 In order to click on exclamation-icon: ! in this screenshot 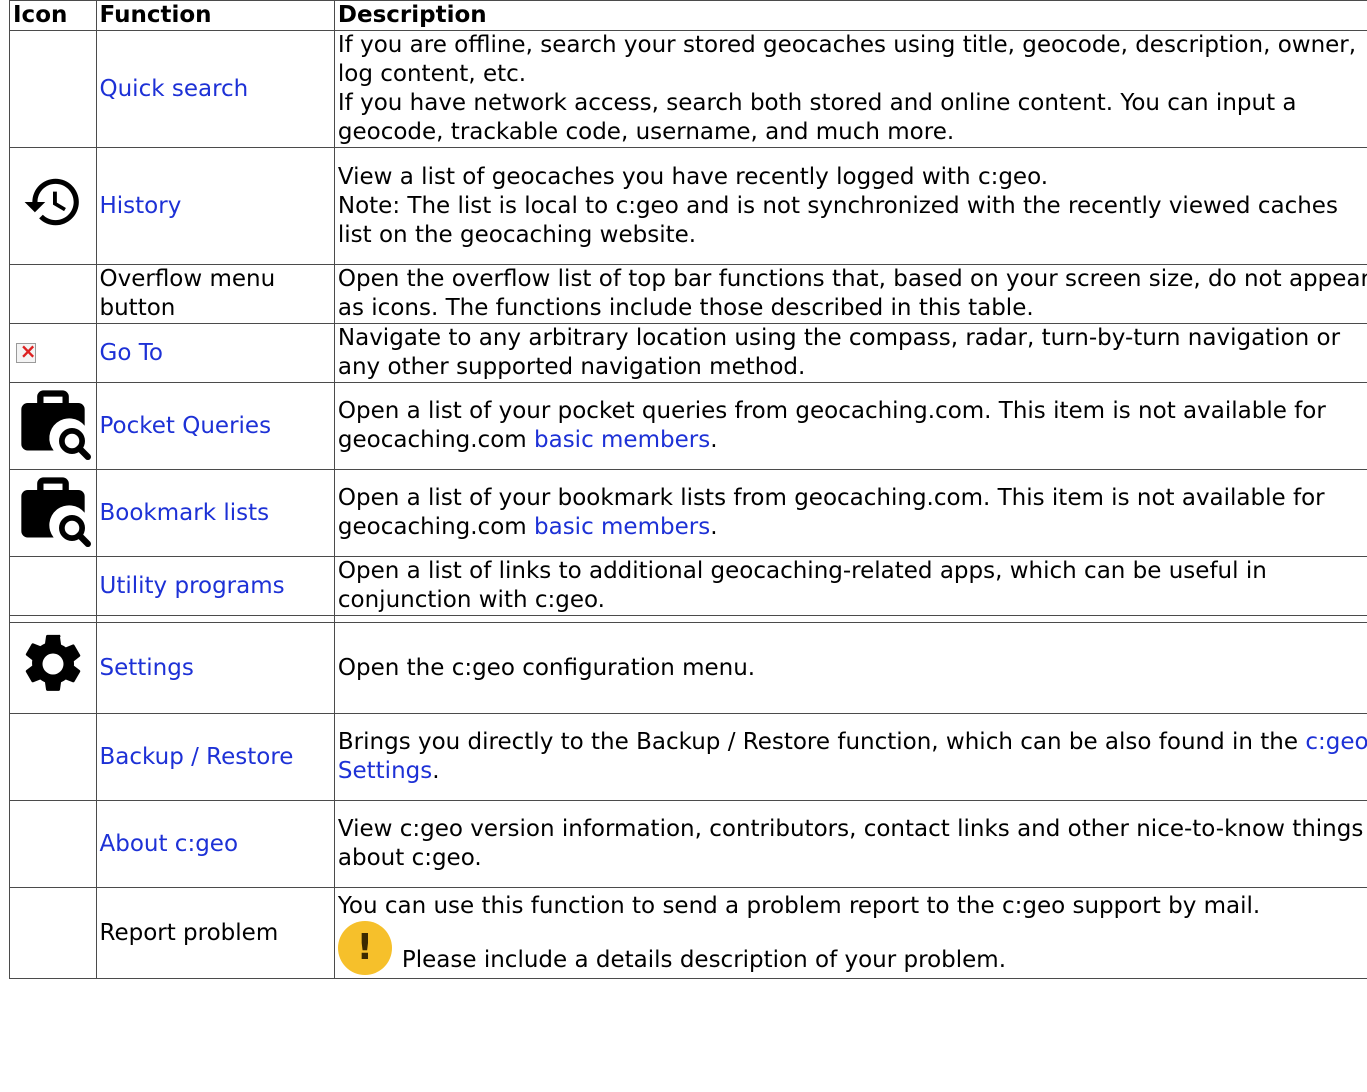, I will do `click(364, 947)`.